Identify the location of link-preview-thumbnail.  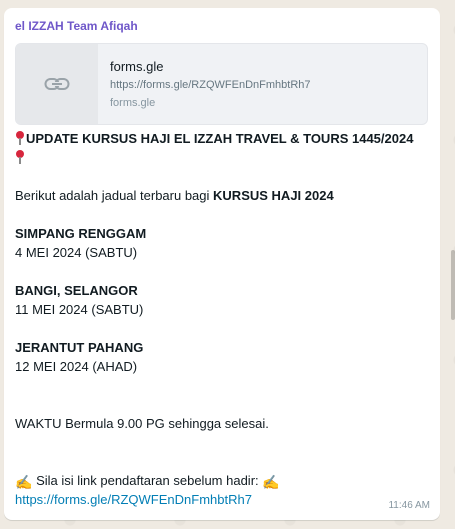
(57, 84).